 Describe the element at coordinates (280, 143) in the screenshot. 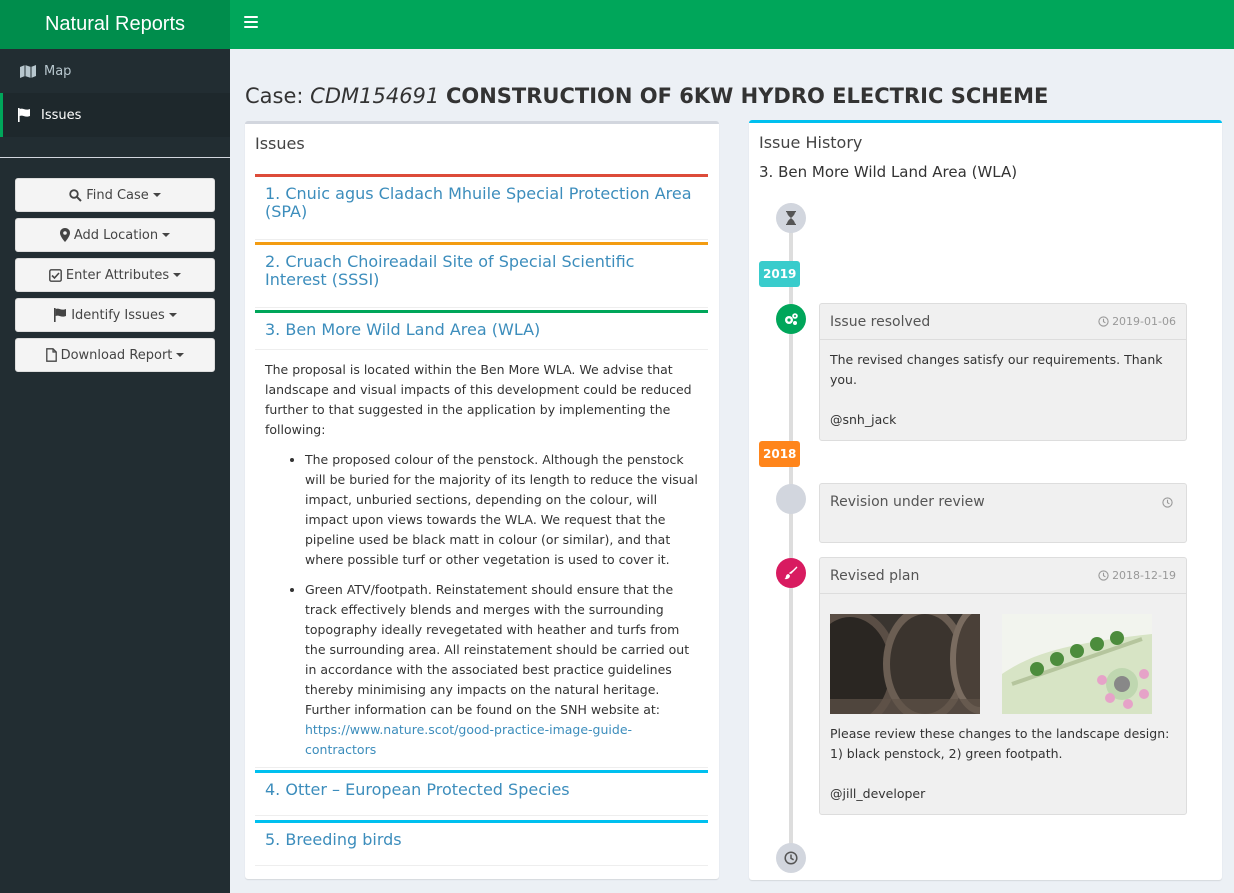

I see `issues-box-title: Issues` at that location.